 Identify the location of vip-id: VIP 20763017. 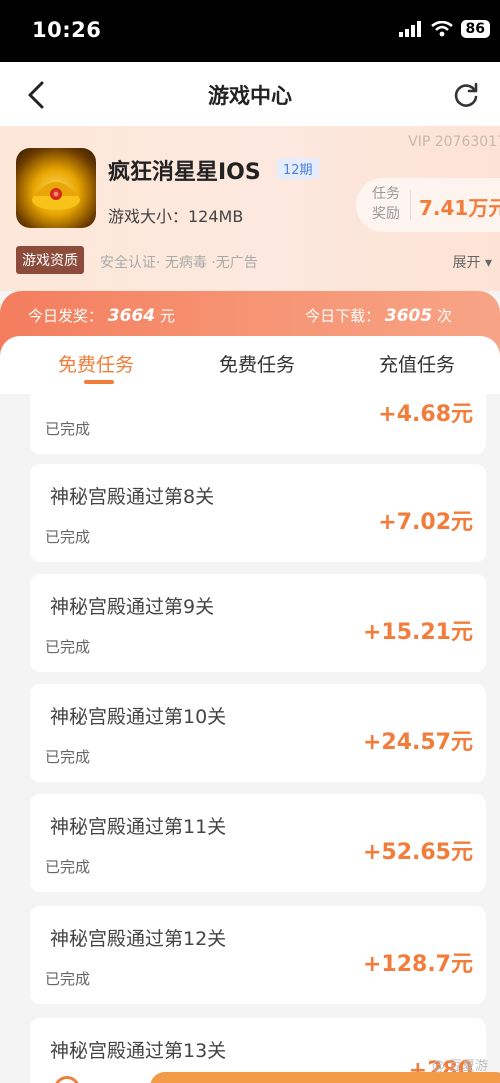
(454, 142).